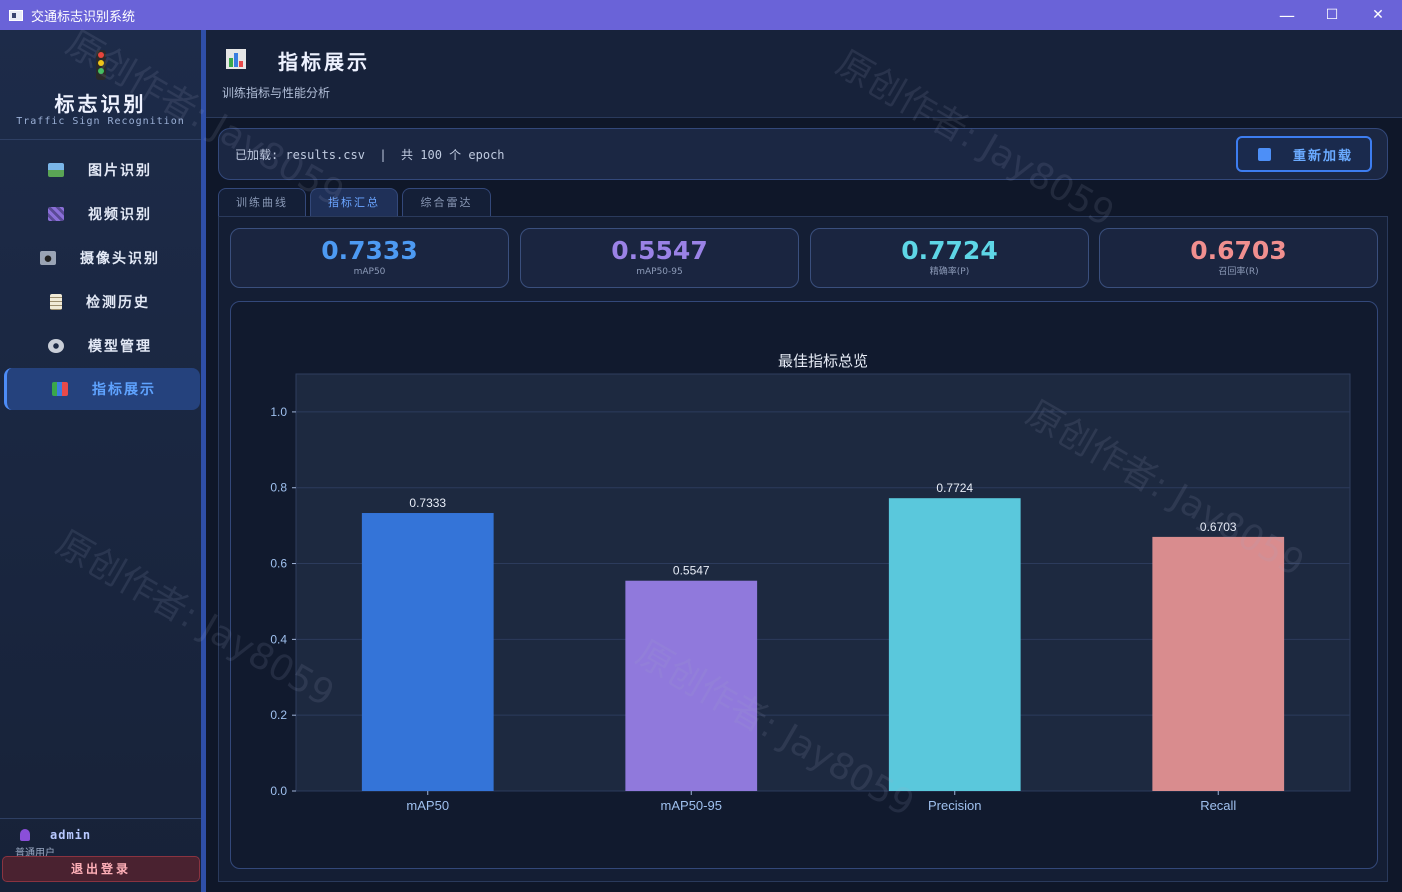 Image resolution: width=1402 pixels, height=892 pixels. Describe the element at coordinates (1238, 250) in the screenshot. I see `metric-value: 0.6703` at that location.